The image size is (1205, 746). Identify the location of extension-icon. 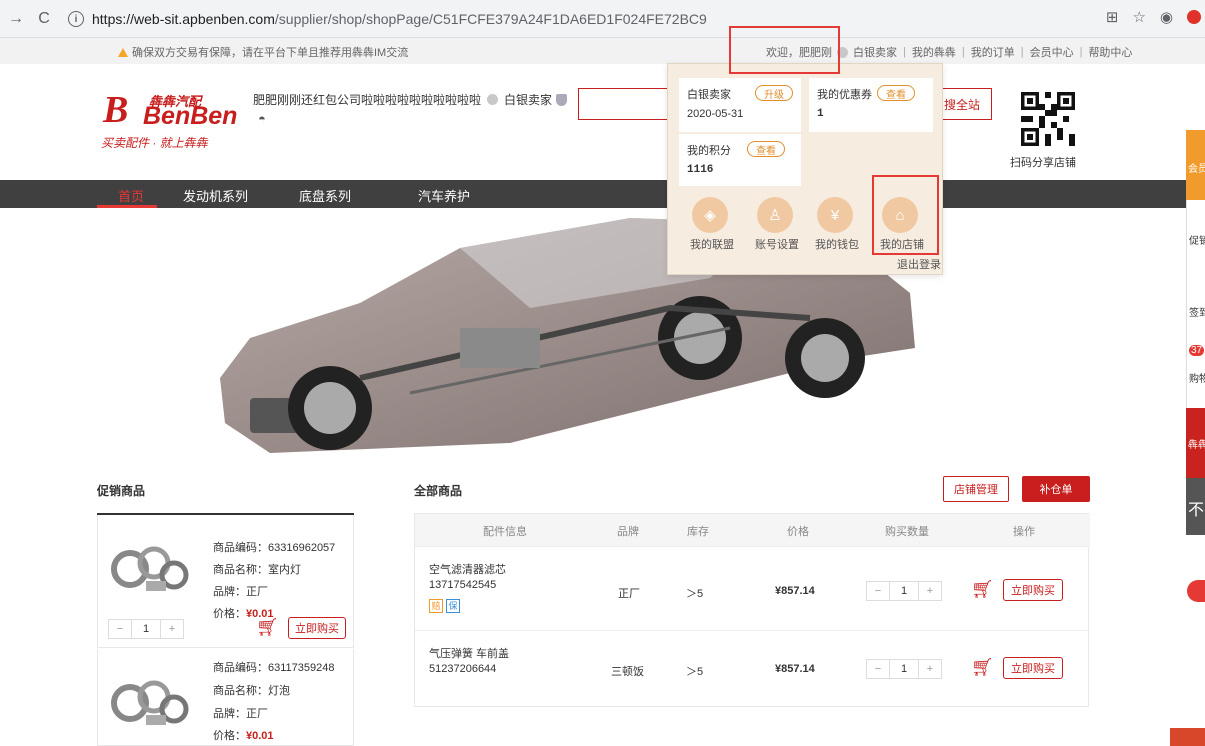
(1194, 17).